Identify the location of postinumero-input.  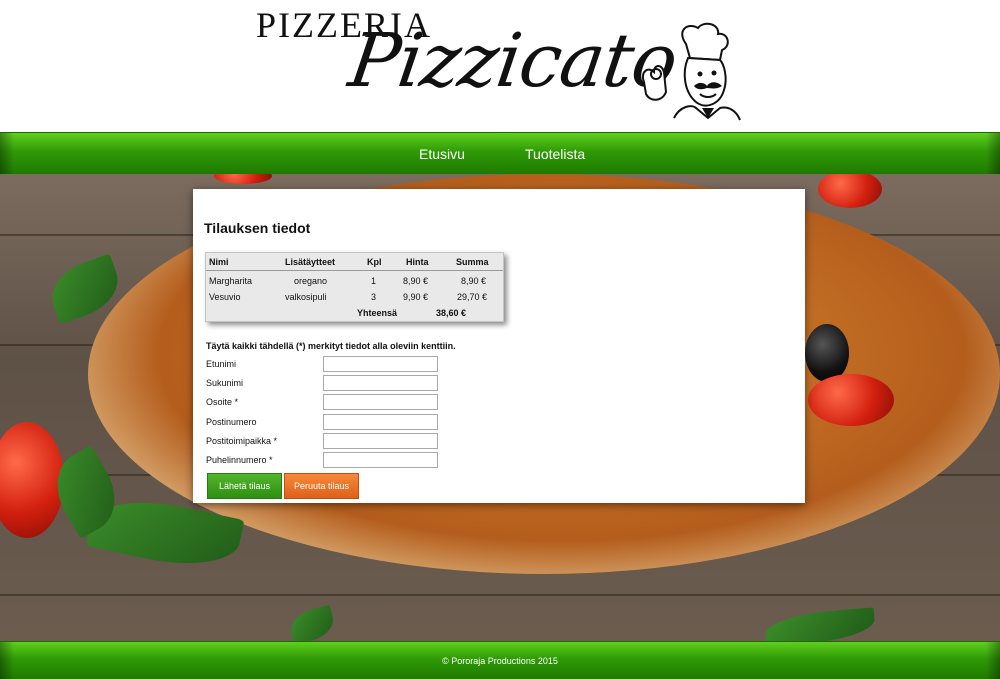
(380, 422).